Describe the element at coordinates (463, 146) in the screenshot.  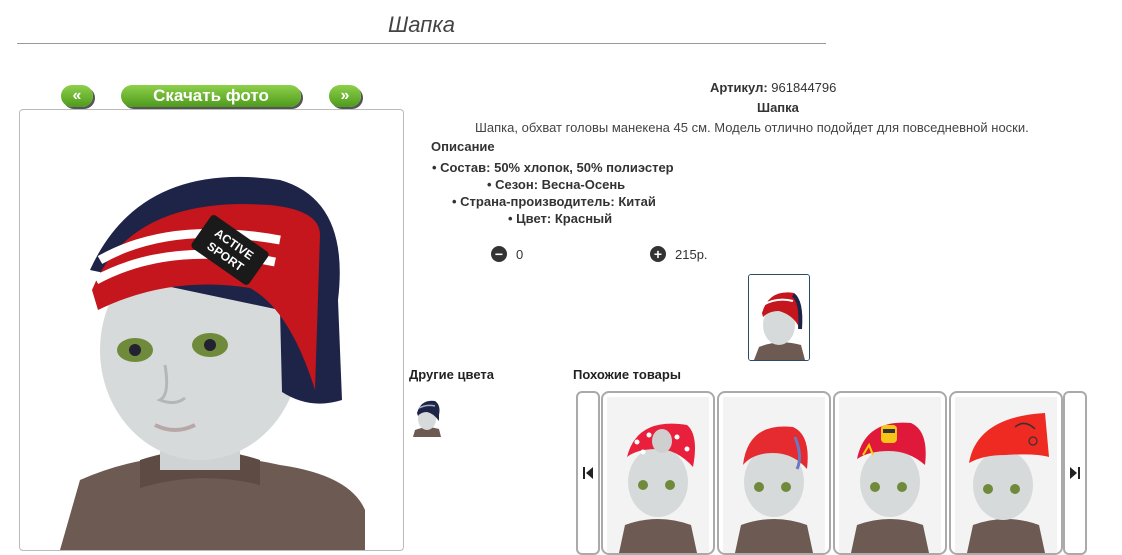
I see `description-heading: Описание` at that location.